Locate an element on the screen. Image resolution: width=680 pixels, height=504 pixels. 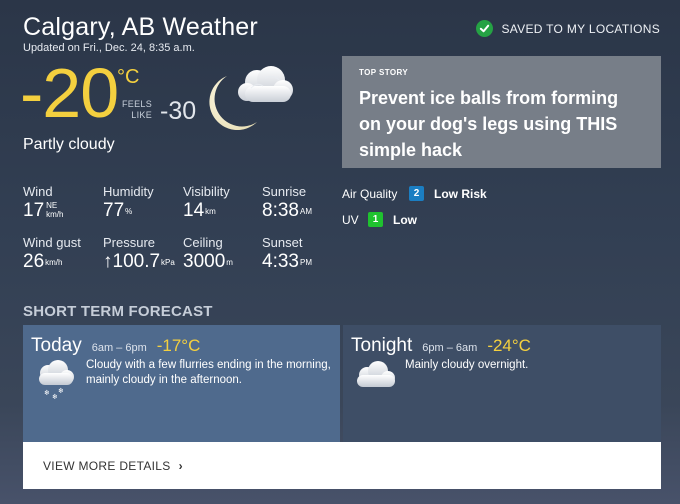
forecast-period-temp: -17°C is located at coordinates (178, 345).